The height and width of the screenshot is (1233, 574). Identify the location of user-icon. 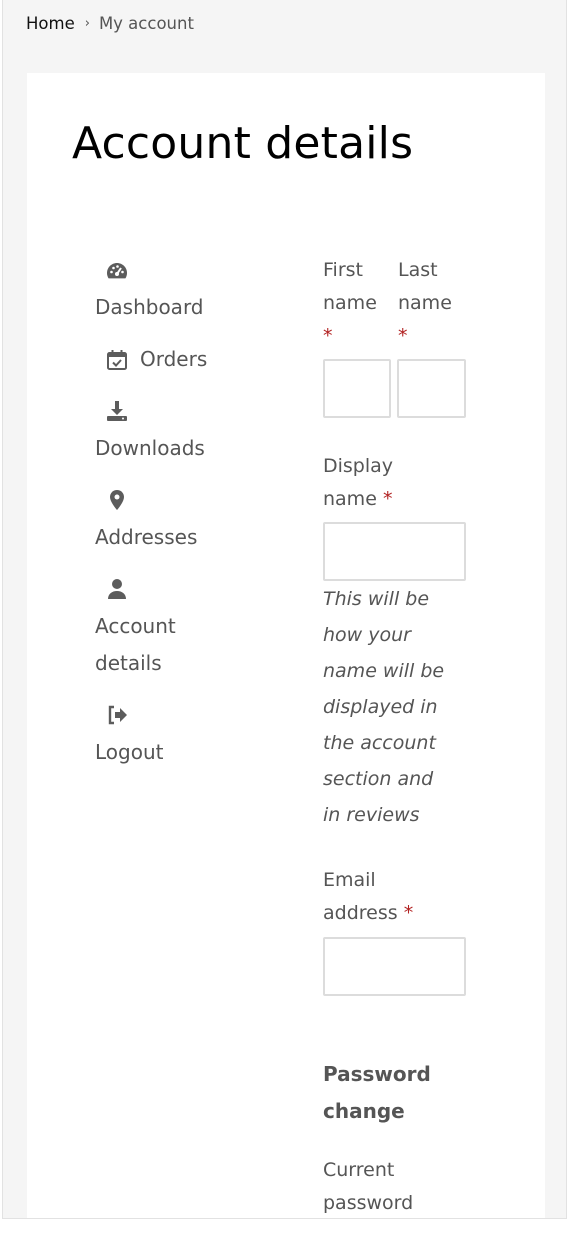
(117, 589).